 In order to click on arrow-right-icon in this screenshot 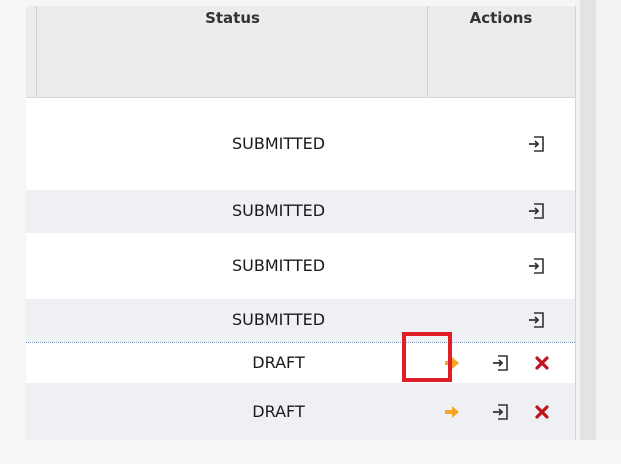, I will do `click(452, 412)`.